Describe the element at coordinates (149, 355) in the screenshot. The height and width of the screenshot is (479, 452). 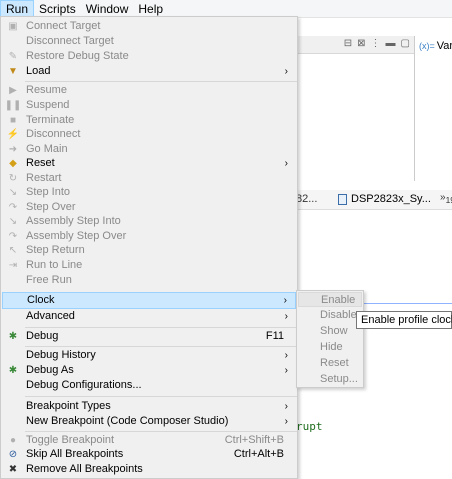
I see `menu-item-debug-history: Debug History ›` at that location.